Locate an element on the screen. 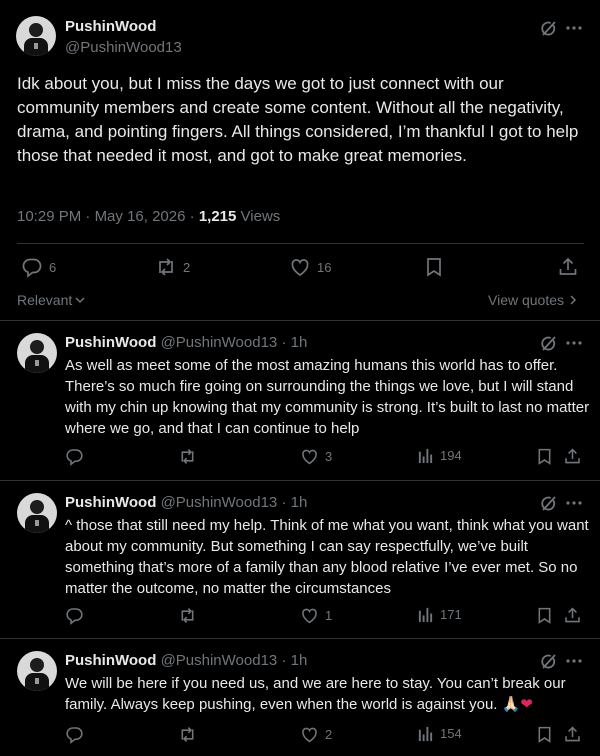 This screenshot has width=600, height=756. sort-label: Relevant is located at coordinates (45, 300).